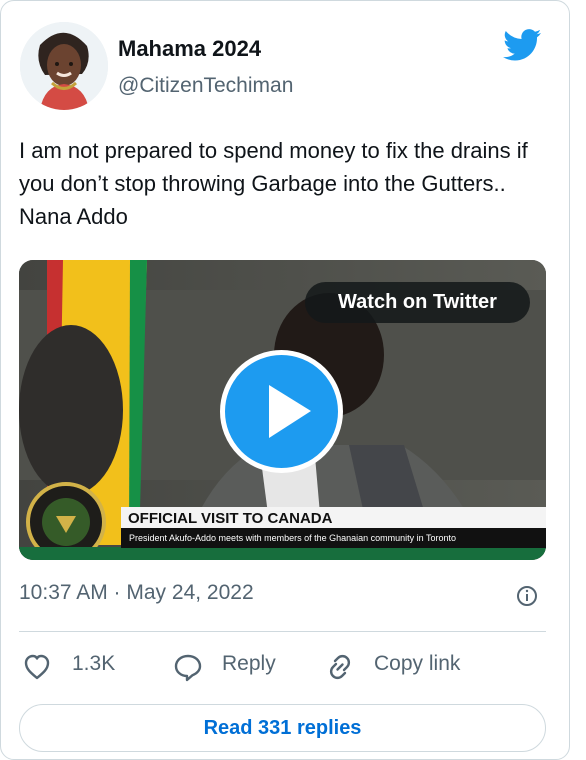  I want to click on avatar, so click(64, 66).